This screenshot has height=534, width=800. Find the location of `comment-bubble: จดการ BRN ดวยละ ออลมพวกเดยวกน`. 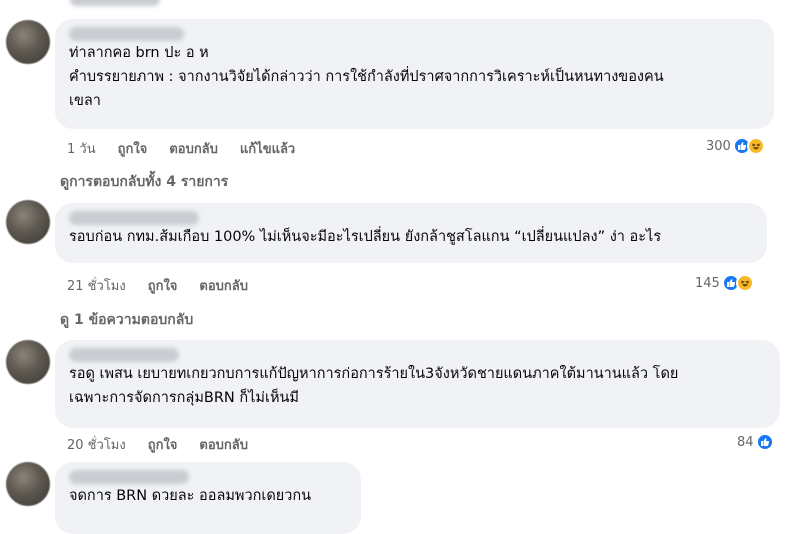

comment-bubble: จดการ BRN ดวยละ ออลมพวกเดยวกน is located at coordinates (208, 498).